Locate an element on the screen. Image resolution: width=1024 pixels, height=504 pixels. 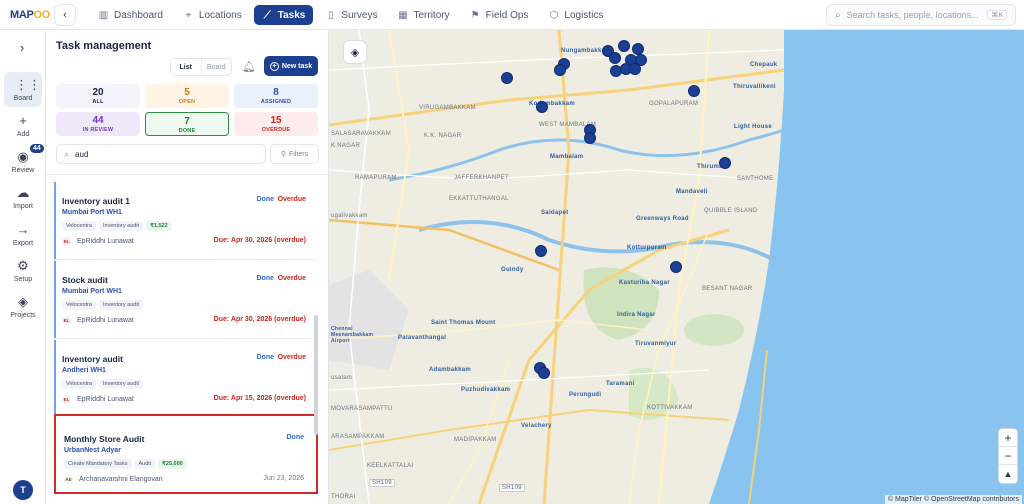
stat-all: 20 ALL is located at coordinates (98, 96).